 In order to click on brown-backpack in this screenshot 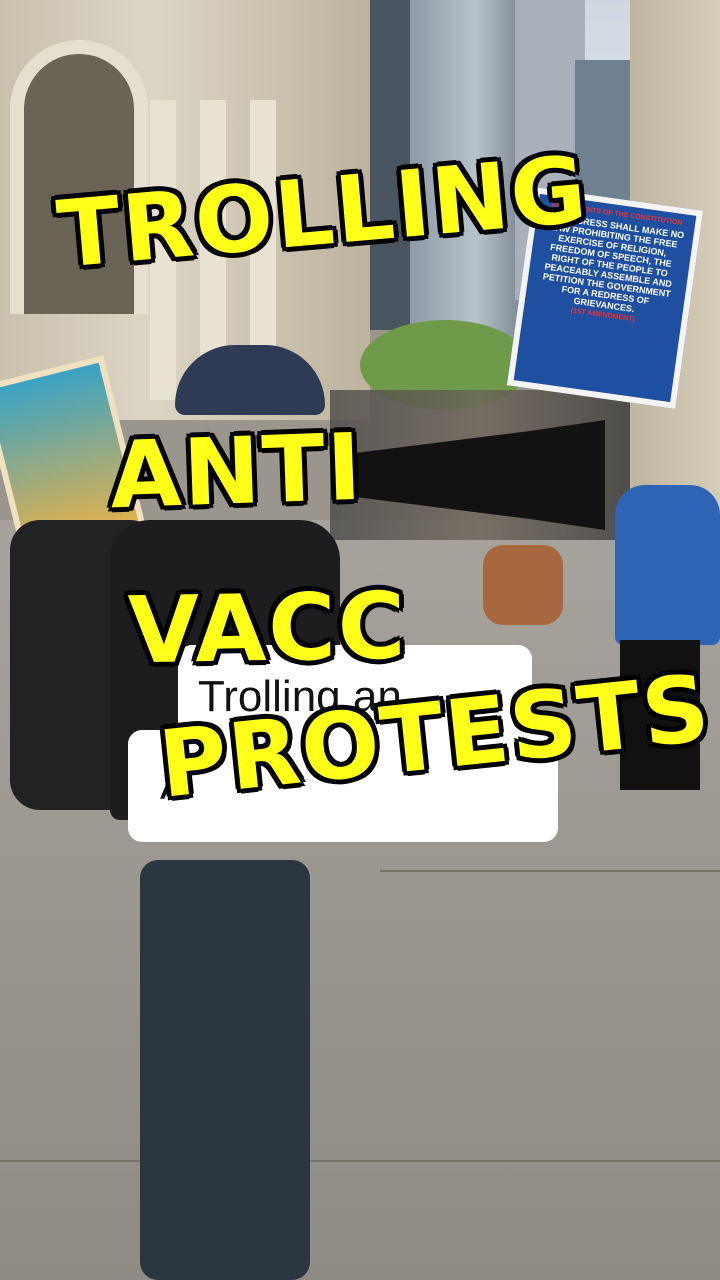, I will do `click(523, 585)`.